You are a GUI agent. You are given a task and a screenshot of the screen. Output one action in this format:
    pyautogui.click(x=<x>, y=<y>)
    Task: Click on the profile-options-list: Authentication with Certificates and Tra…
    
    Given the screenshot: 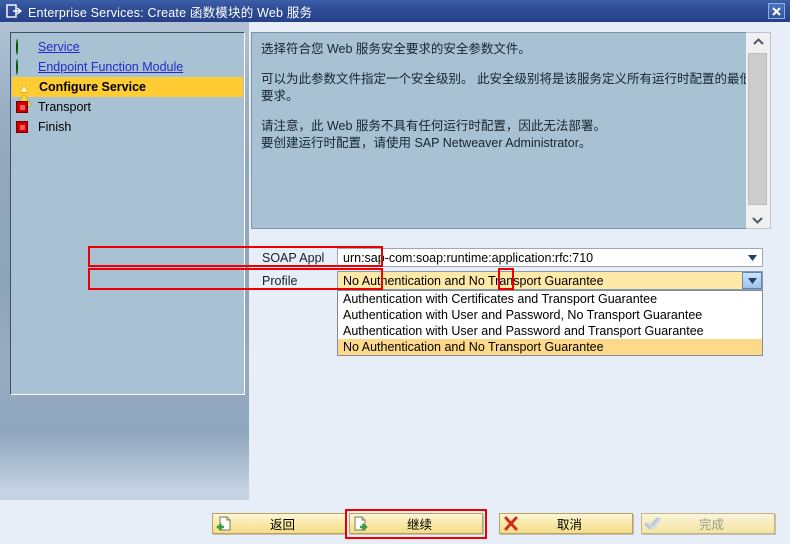 What is the action you would take?
    pyautogui.click(x=550, y=323)
    